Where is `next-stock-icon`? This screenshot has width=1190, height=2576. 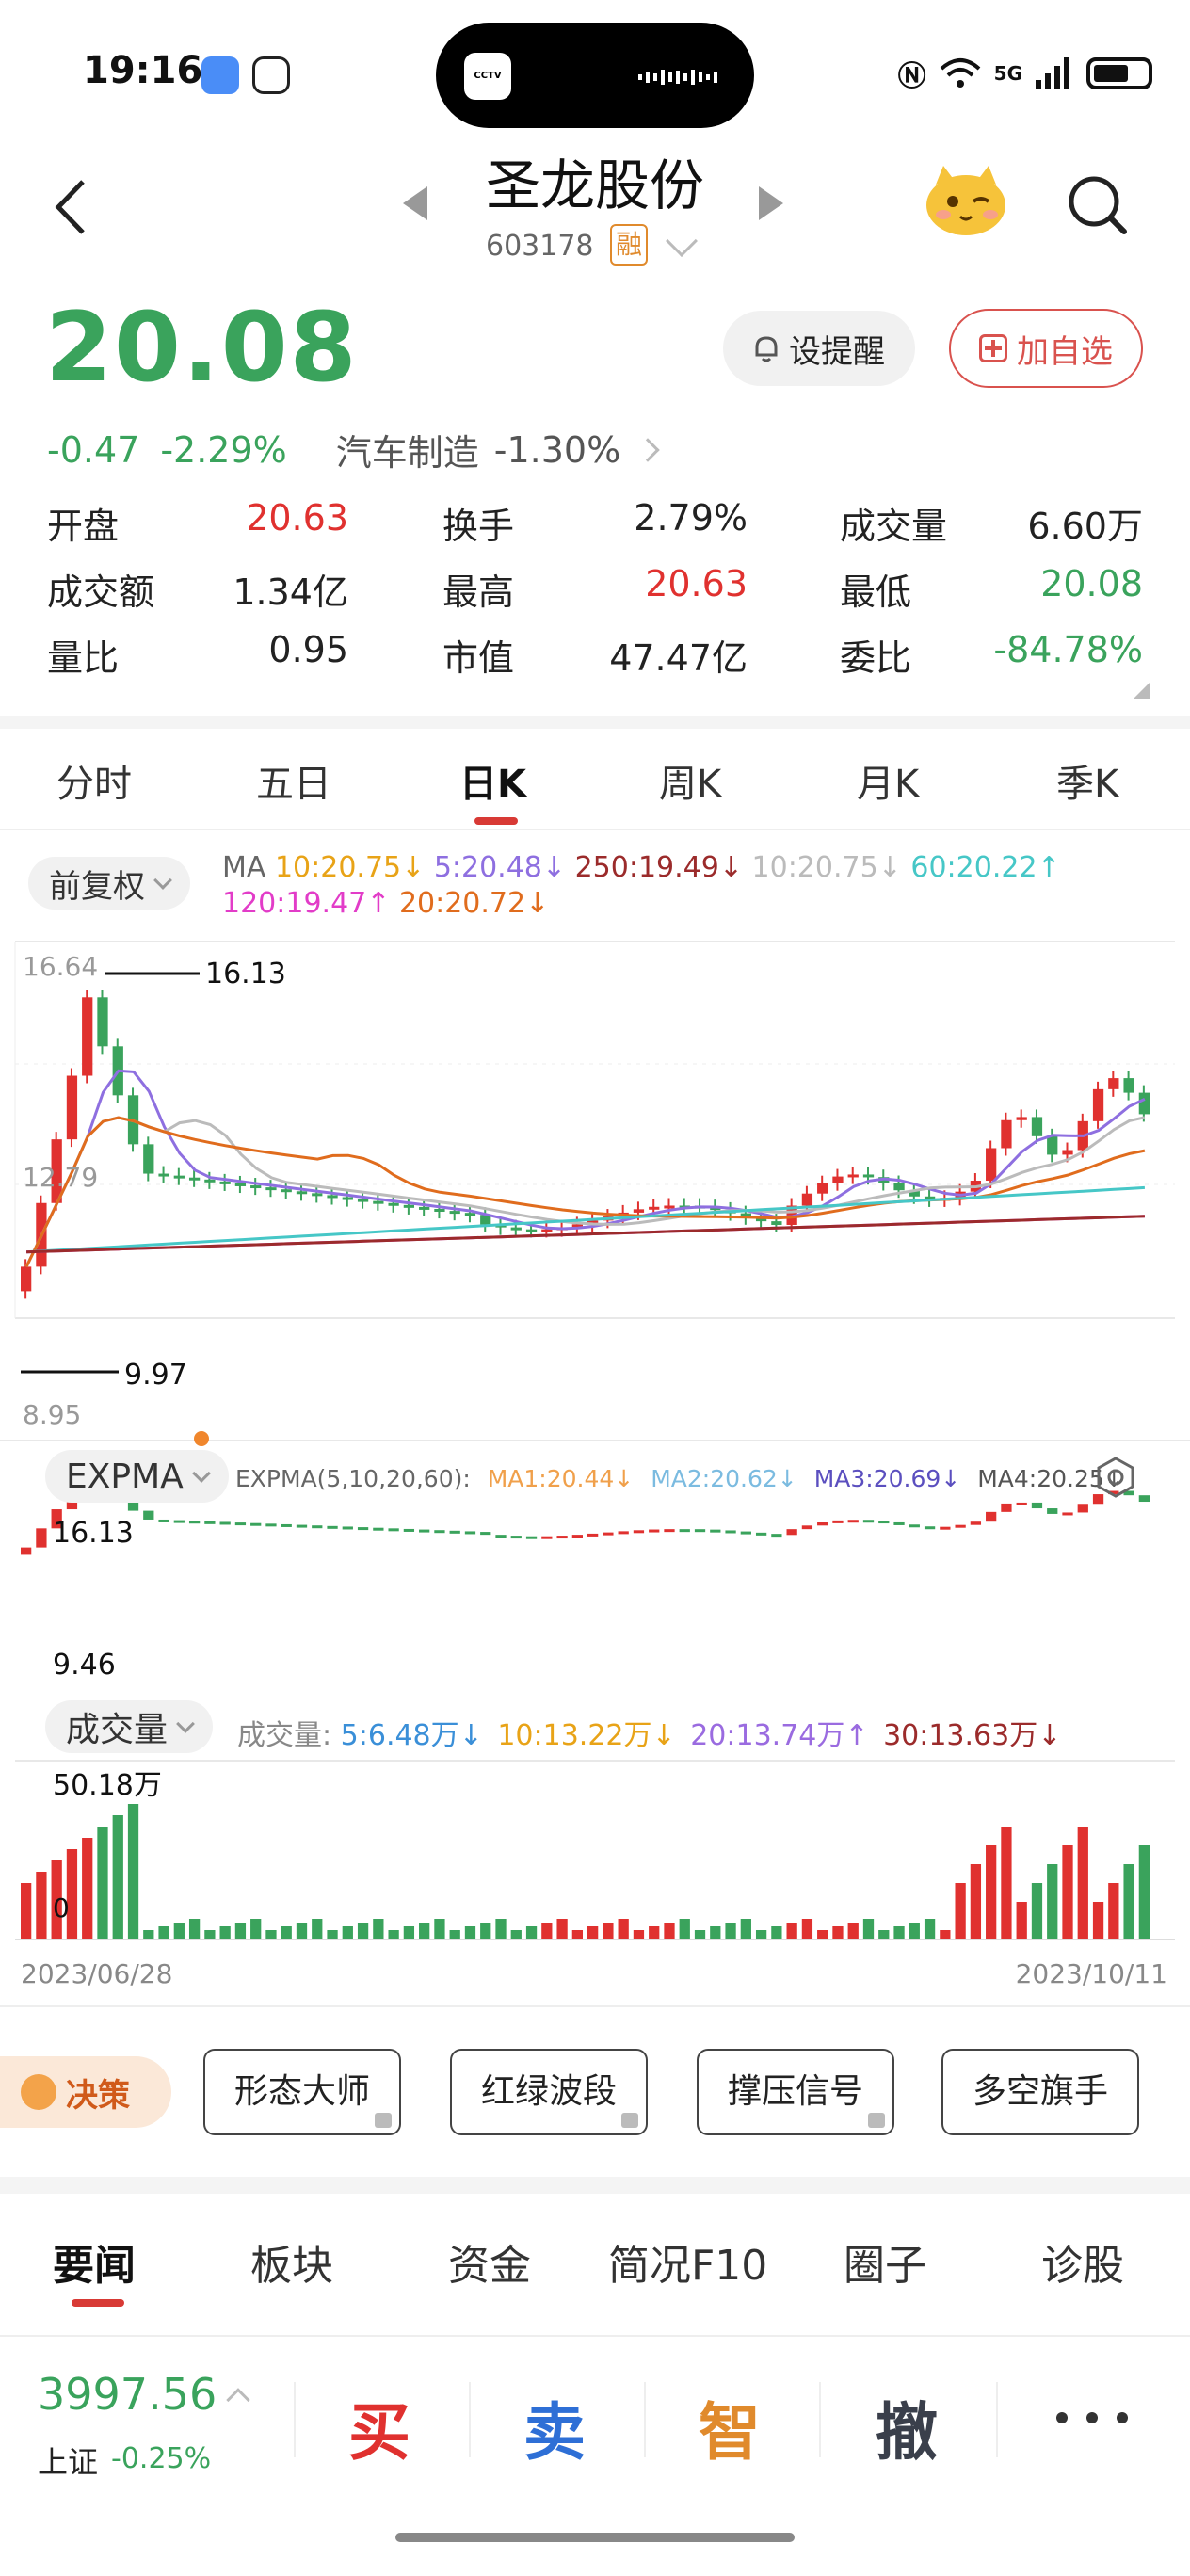
next-stock-icon is located at coordinates (771, 203).